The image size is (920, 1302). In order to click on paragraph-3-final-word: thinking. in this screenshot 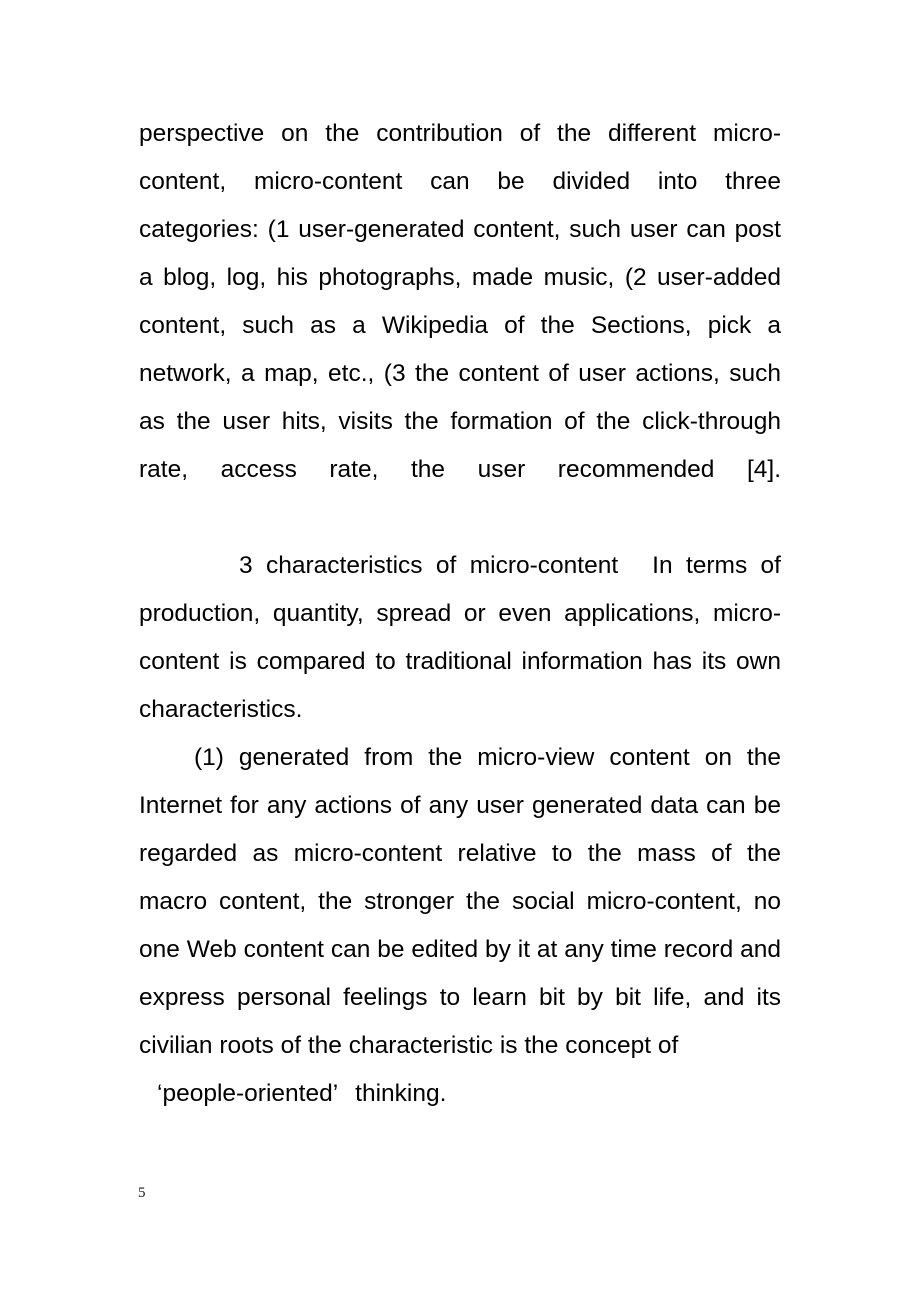, I will do `click(401, 1093)`.